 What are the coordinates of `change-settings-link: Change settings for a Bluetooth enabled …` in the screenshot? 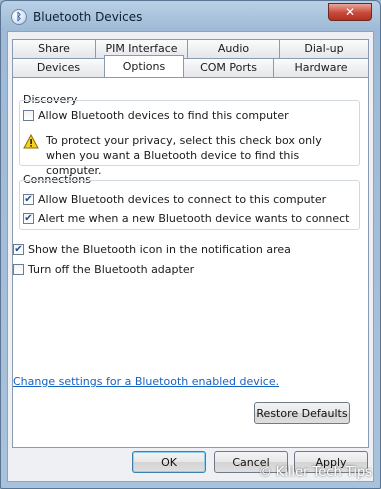 It's located at (146, 381).